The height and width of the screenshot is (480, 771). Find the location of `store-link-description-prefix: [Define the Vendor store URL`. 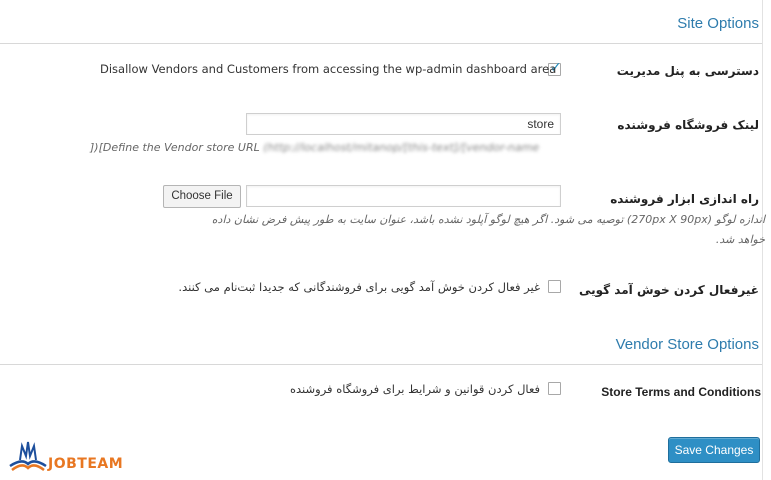

store-link-description-prefix: [Define the Vendor store URL is located at coordinates (179, 147).